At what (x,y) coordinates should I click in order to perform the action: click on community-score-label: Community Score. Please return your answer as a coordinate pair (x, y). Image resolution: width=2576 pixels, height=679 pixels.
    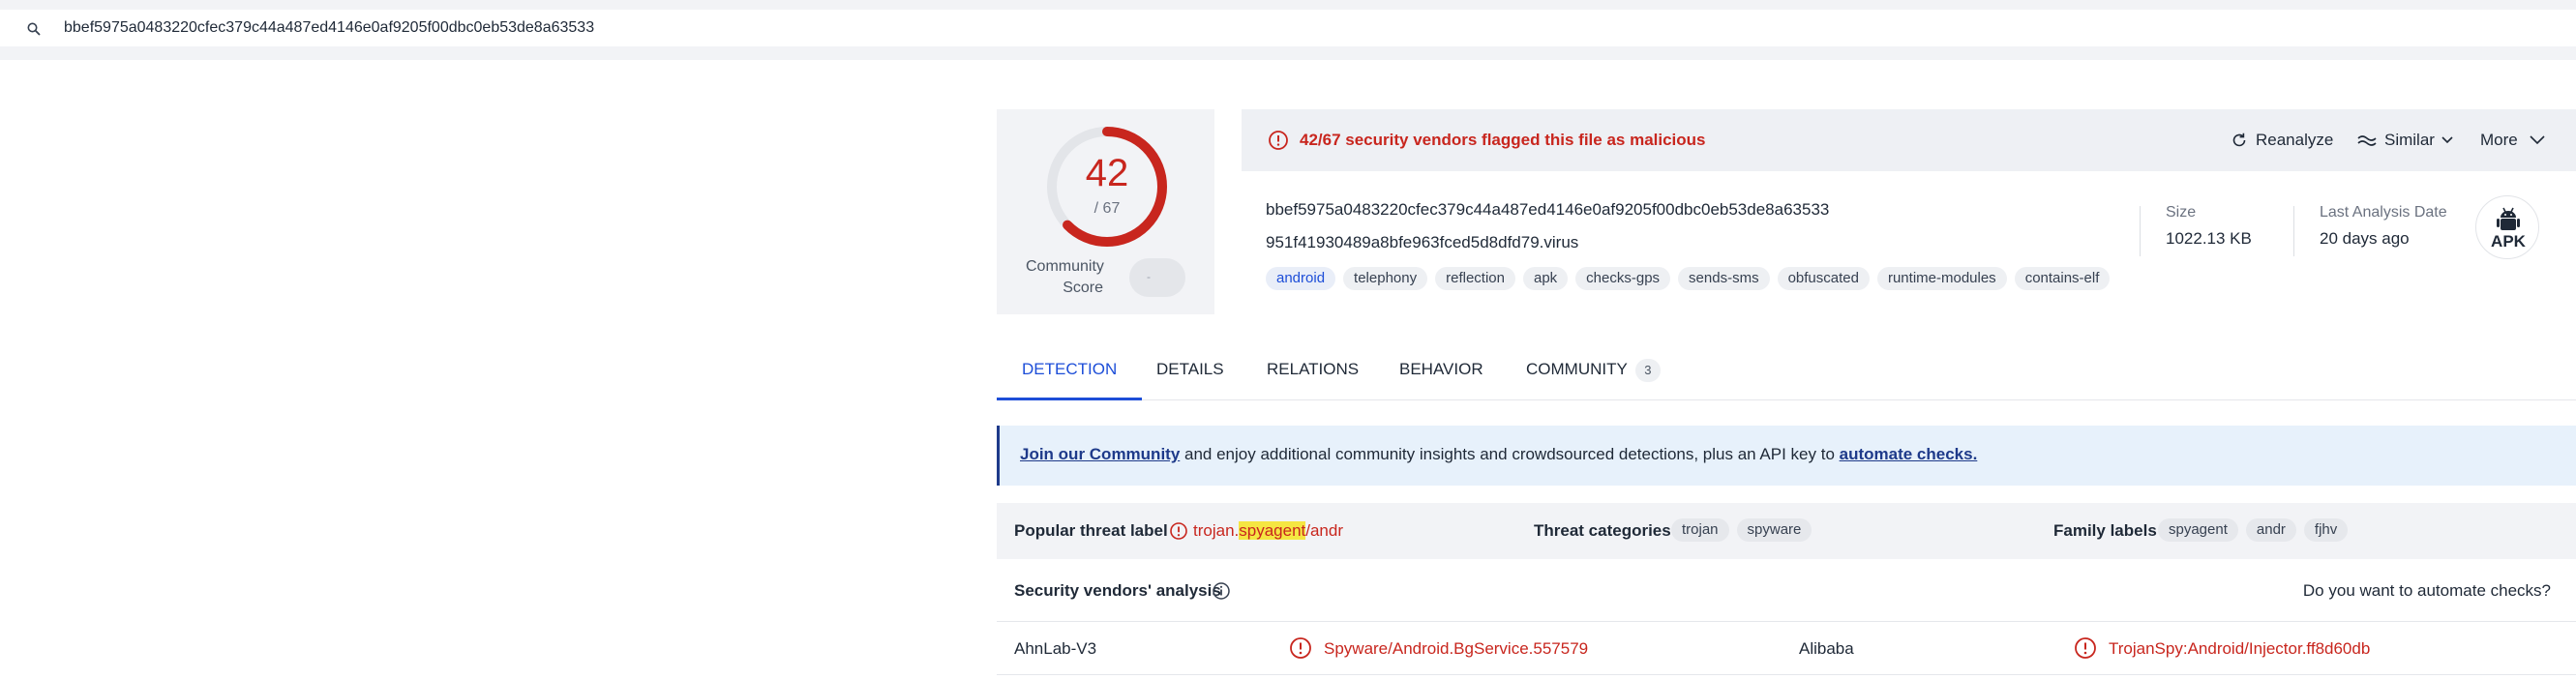
    Looking at the image, I should click on (1065, 277).